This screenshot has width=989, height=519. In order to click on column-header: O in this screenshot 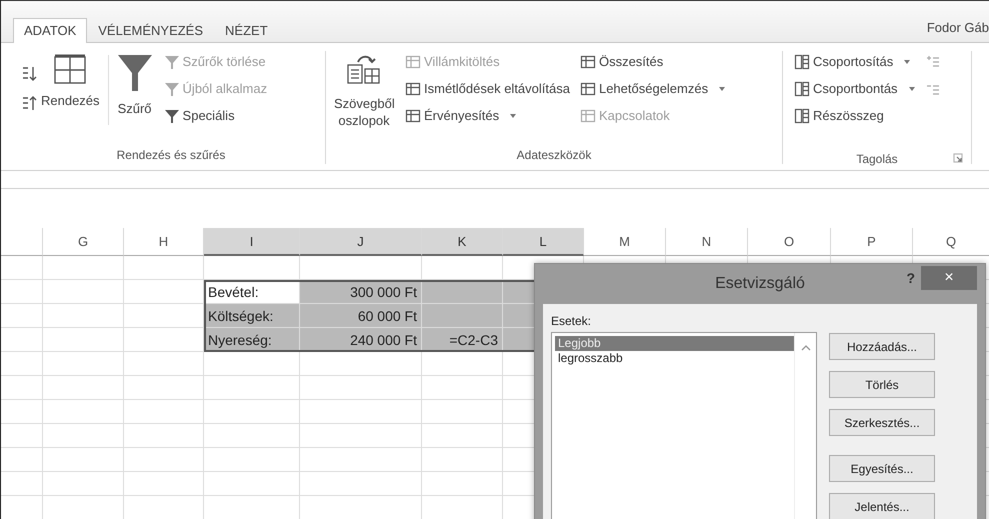, I will do `click(789, 242)`.